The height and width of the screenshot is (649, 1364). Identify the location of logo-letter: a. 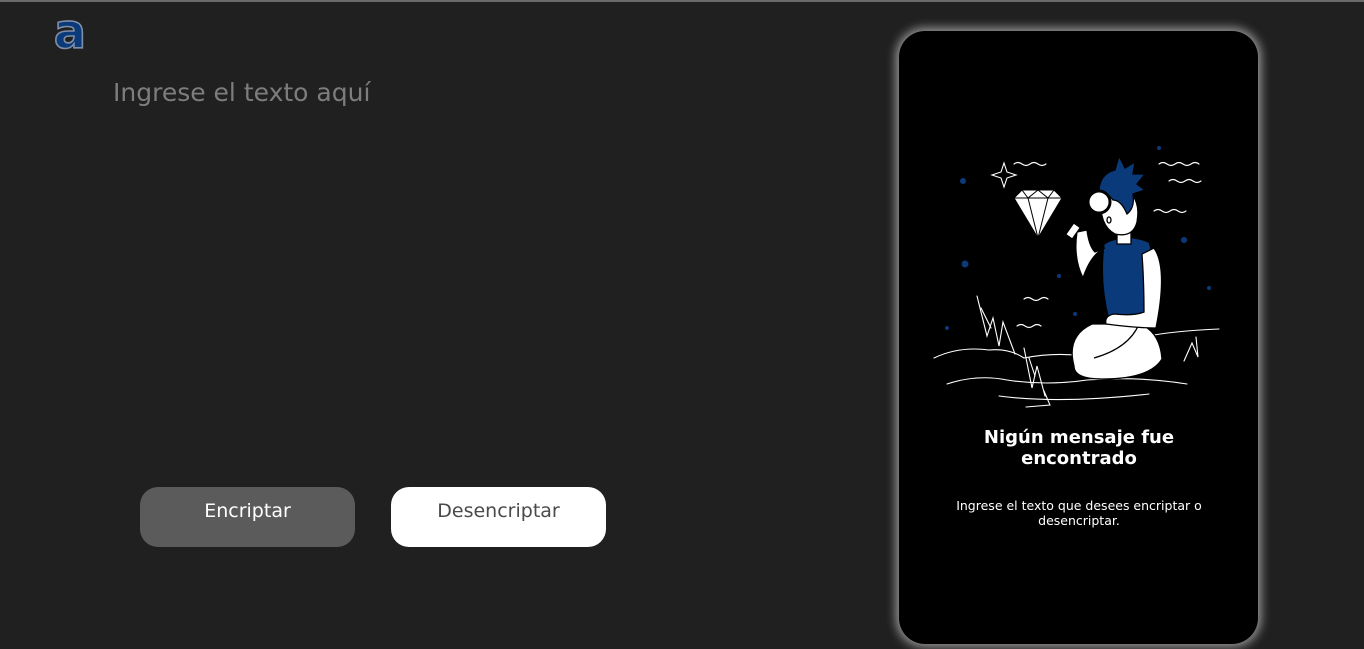
(70, 30).